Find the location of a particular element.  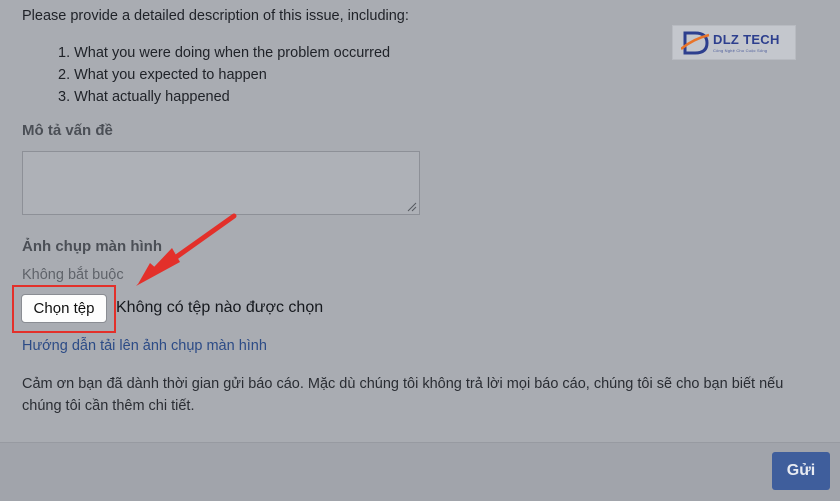

screenshot-label: Ảnh chụp màn hình is located at coordinates (92, 246).